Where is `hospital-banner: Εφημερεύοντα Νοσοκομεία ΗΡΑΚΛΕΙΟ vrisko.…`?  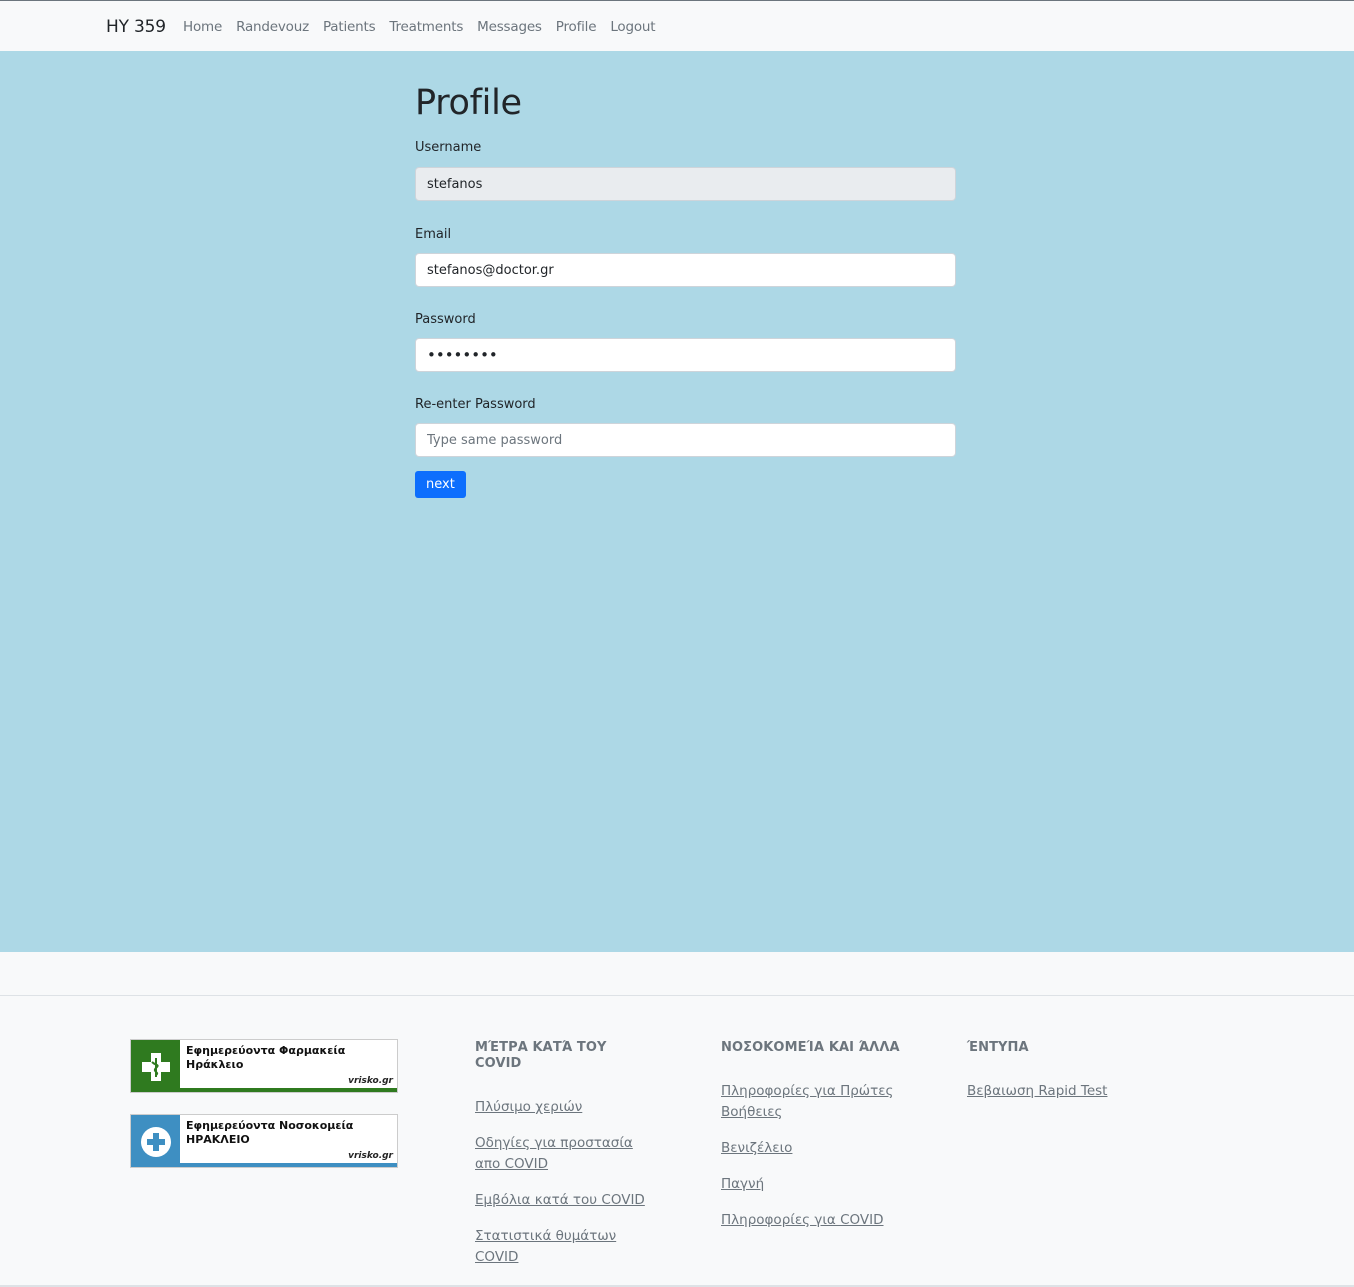
hospital-banner: Εφημερεύοντα Νοσοκομεία ΗΡΑΚΛΕΙΟ vrisko.… is located at coordinates (264, 1141).